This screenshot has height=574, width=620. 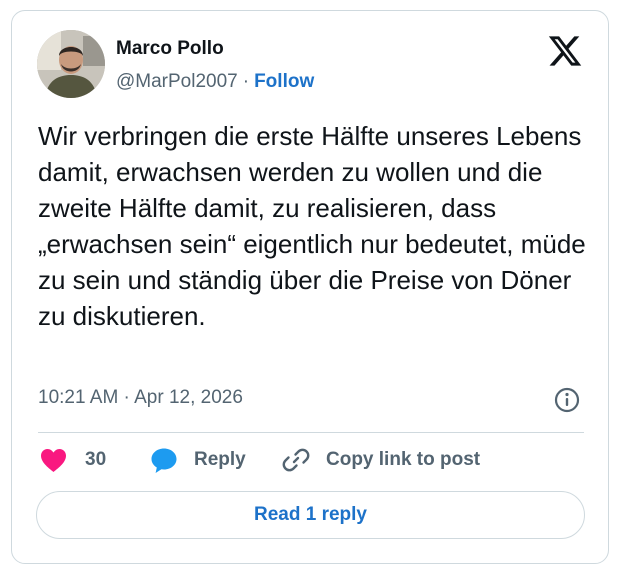 What do you see at coordinates (284, 81) in the screenshot?
I see `follow-button: Follow` at bounding box center [284, 81].